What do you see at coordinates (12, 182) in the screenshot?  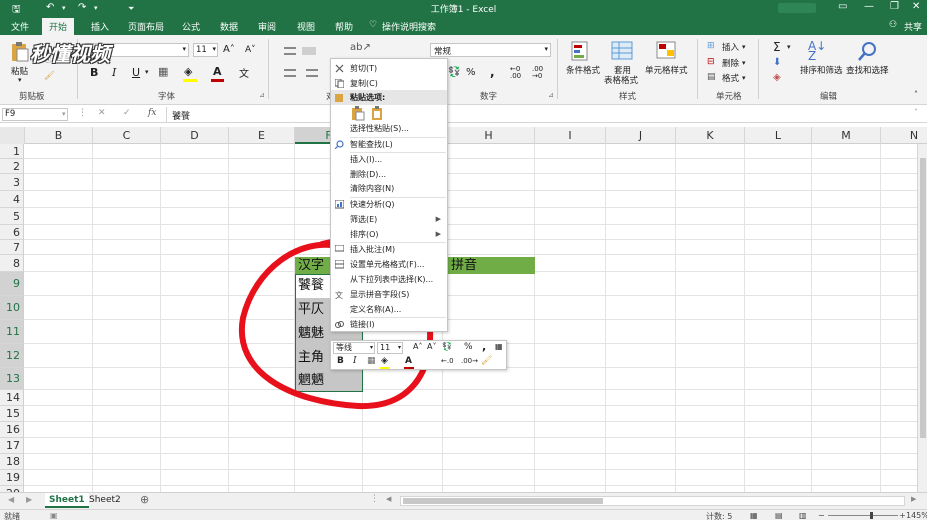 I see `row-header: 3` at bounding box center [12, 182].